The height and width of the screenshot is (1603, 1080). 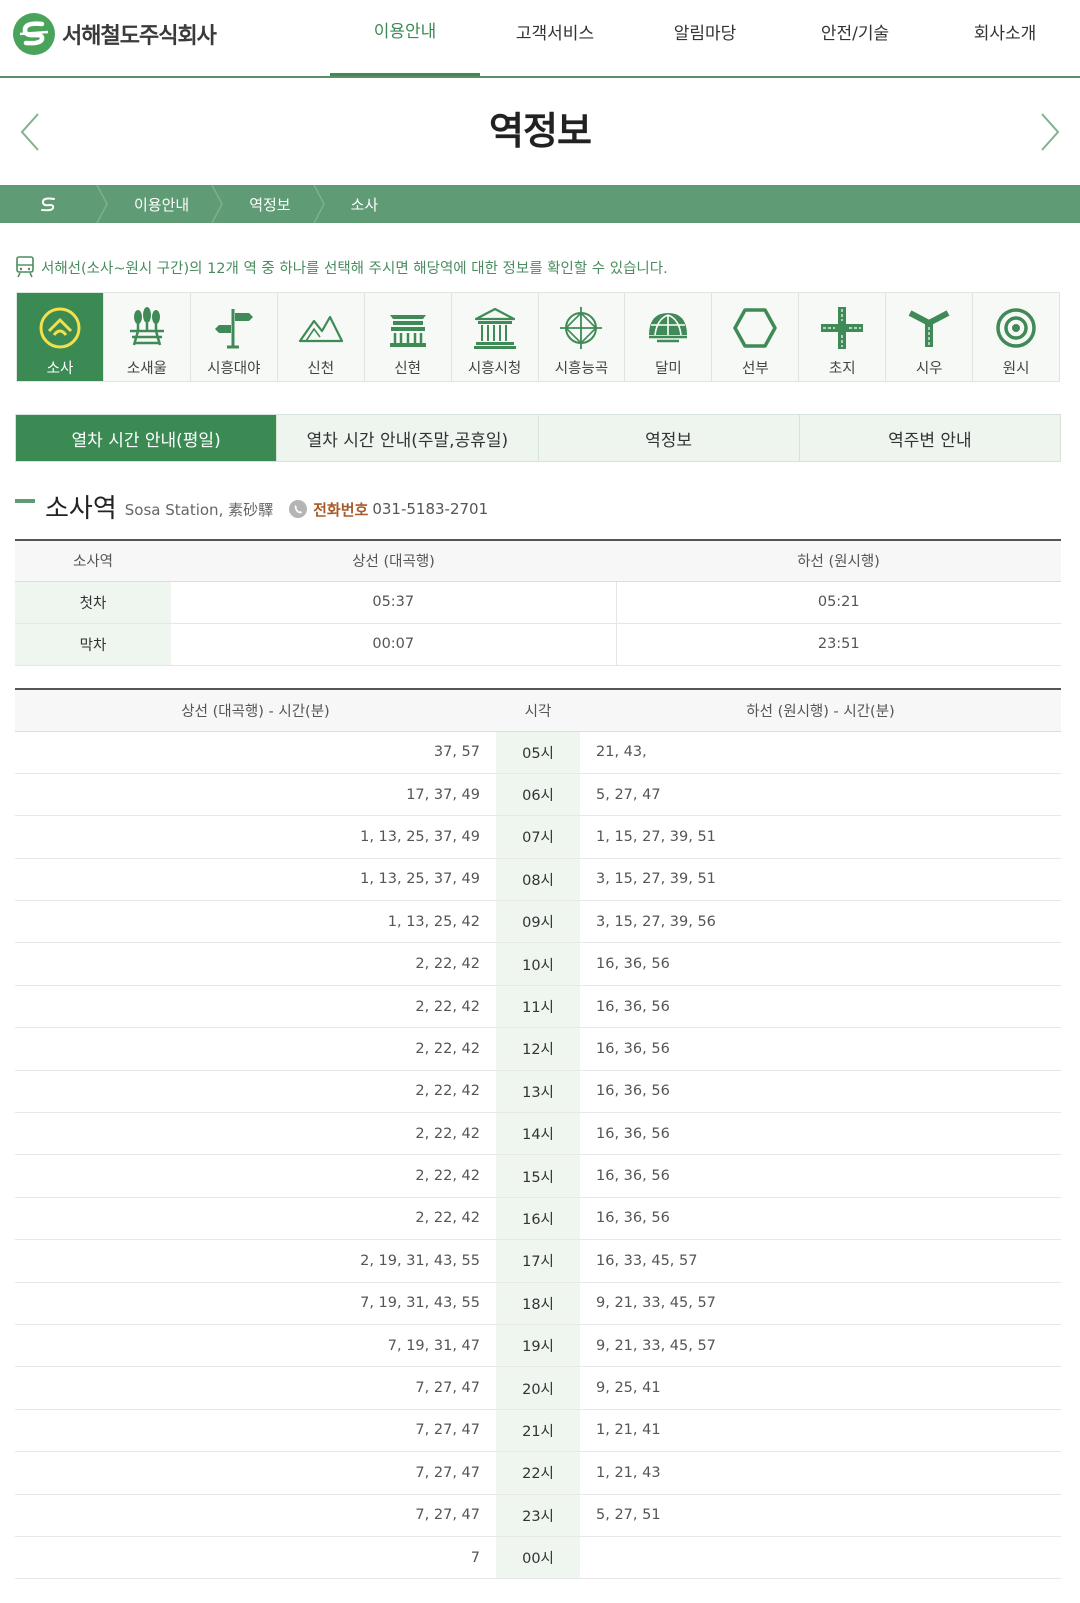 I want to click on gnb-item-customer: 고객서비스, so click(x=555, y=38).